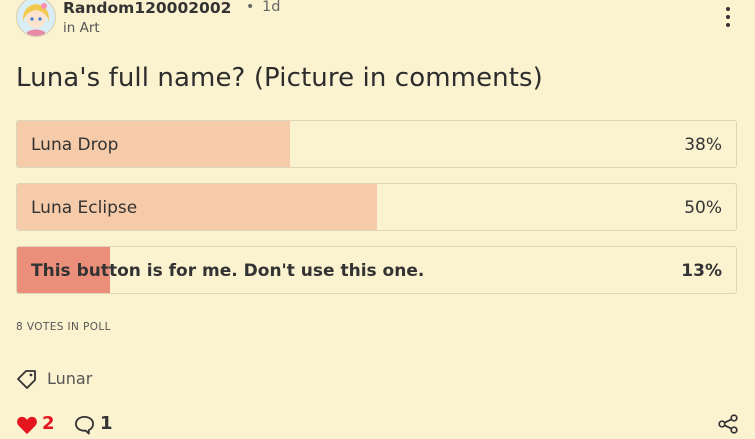 The width and height of the screenshot is (755, 439). I want to click on tag-label: Lunar, so click(70, 378).